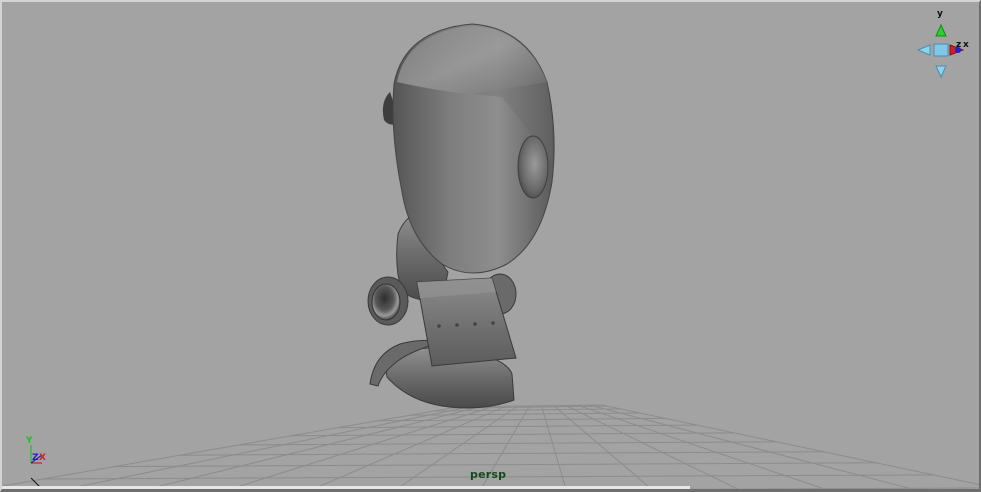  I want to click on viewport-bottom-edge, so click(346, 487).